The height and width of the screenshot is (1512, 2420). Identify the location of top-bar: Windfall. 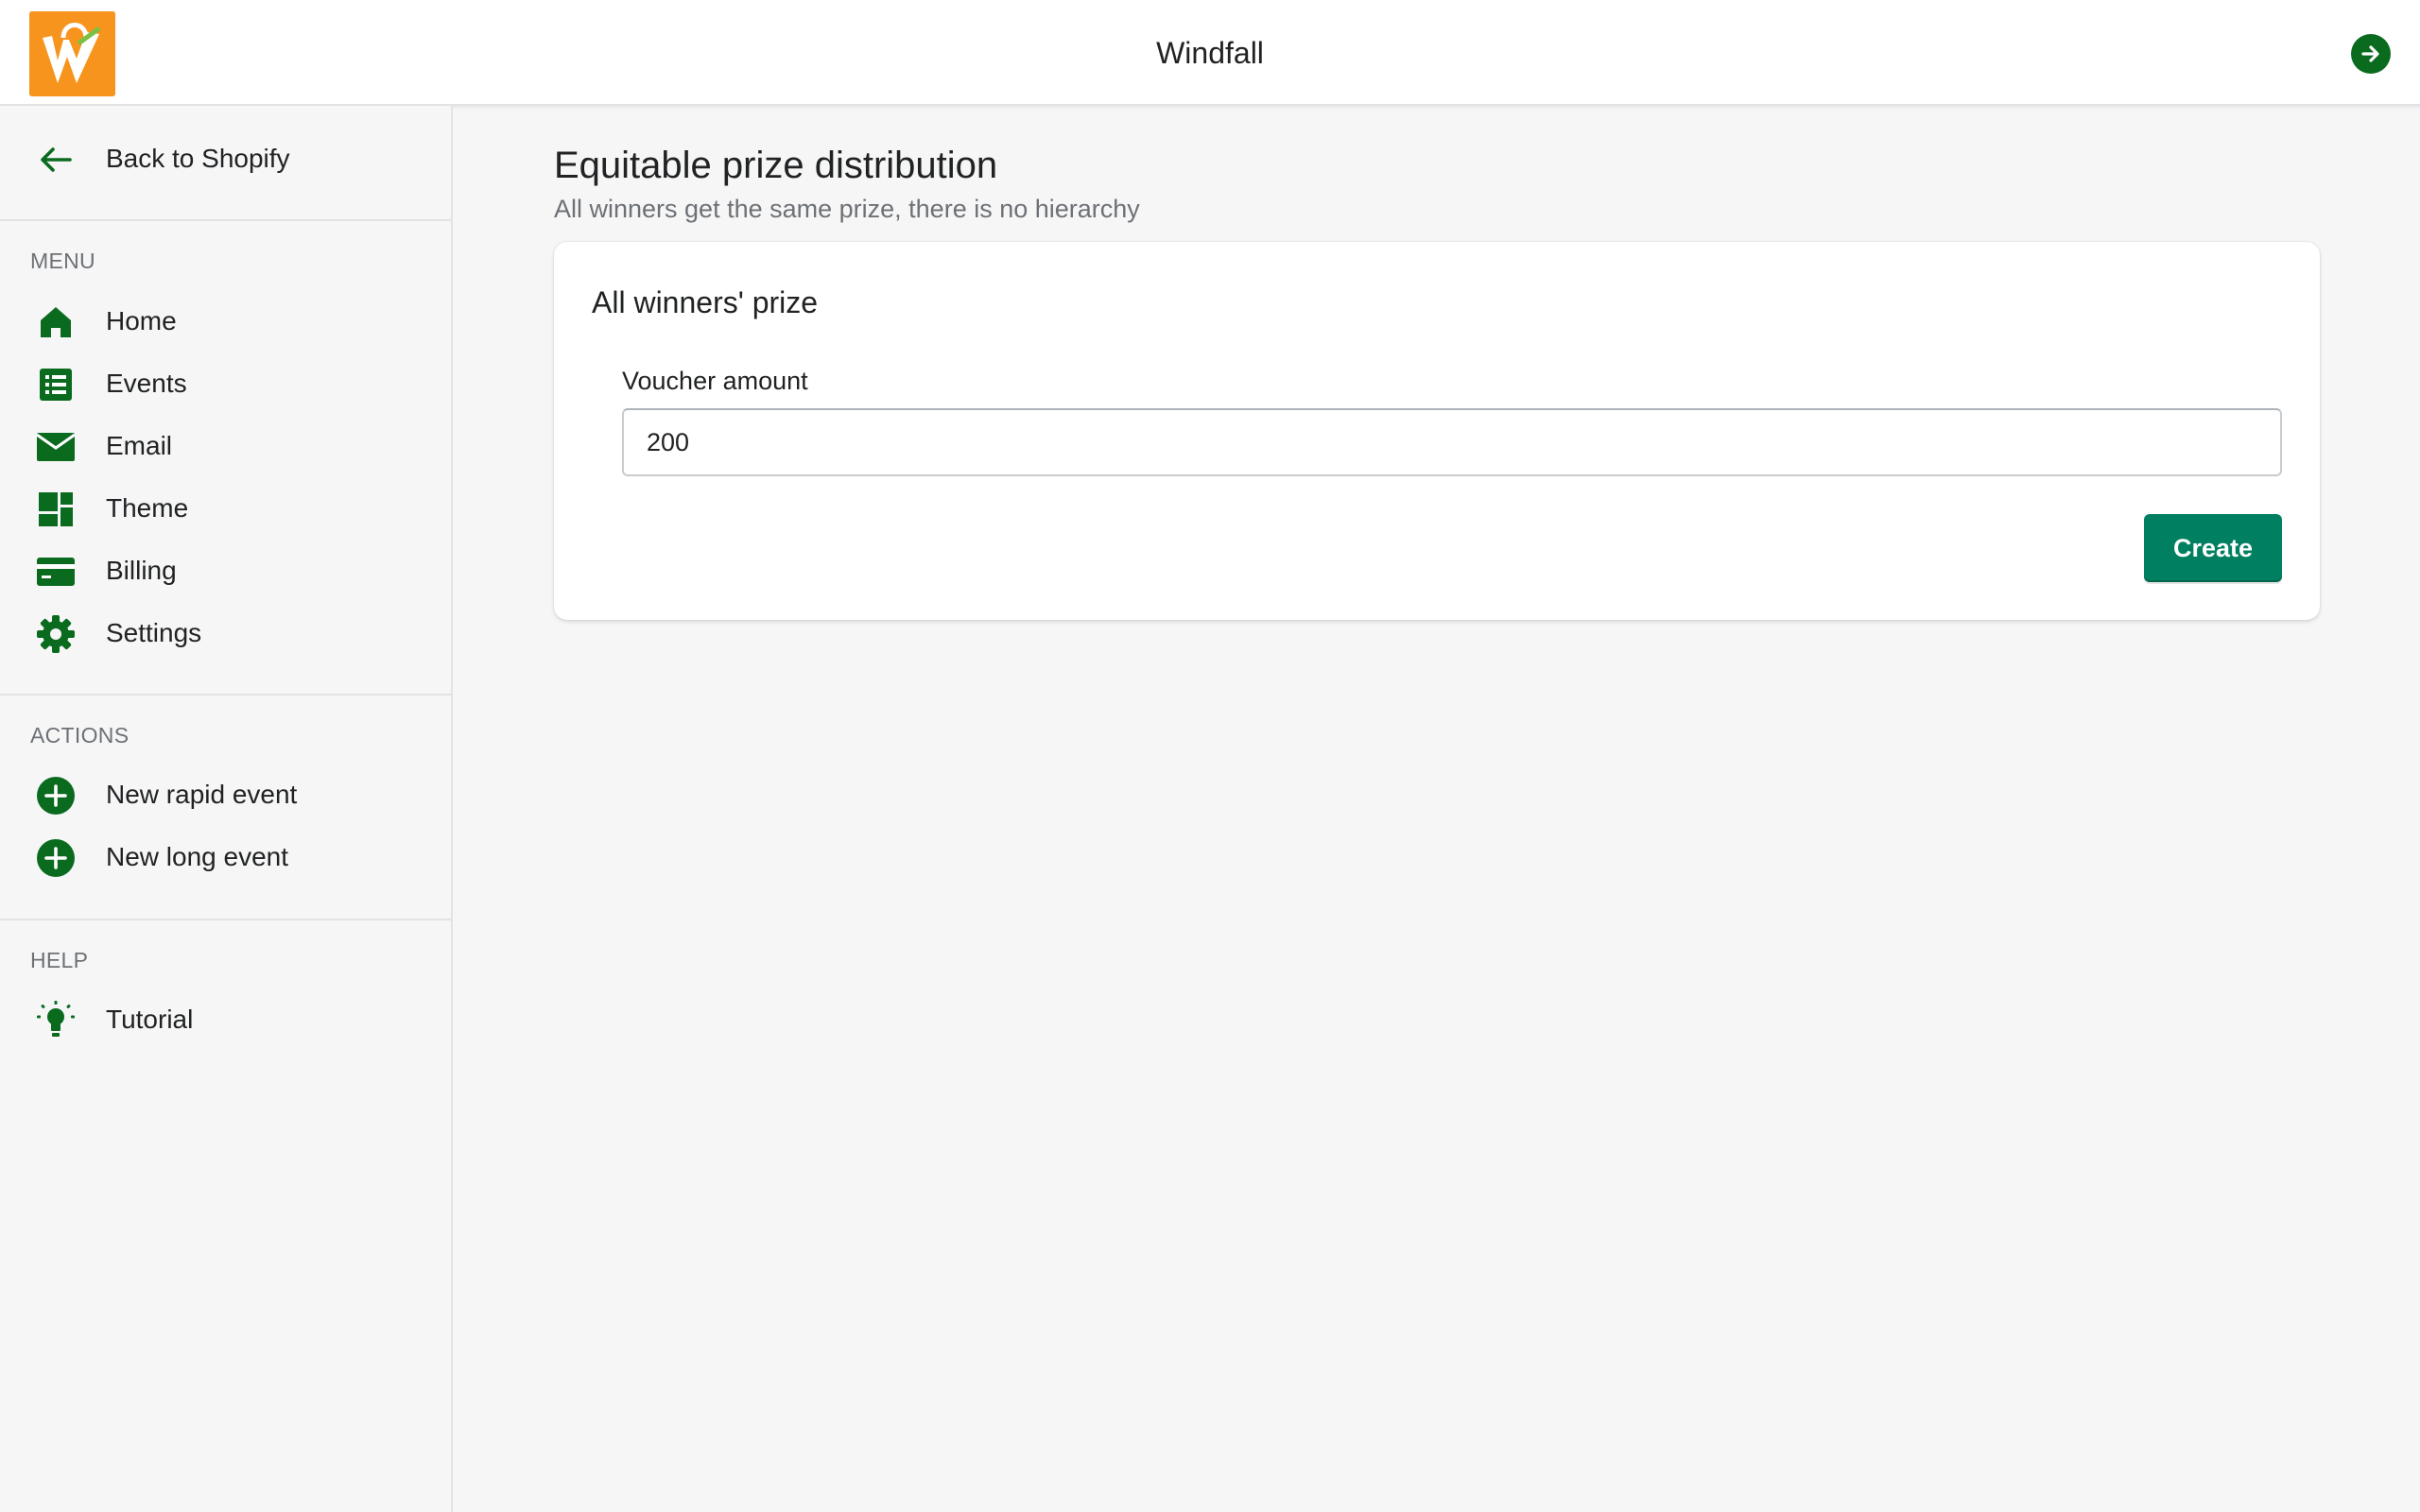
(1210, 53).